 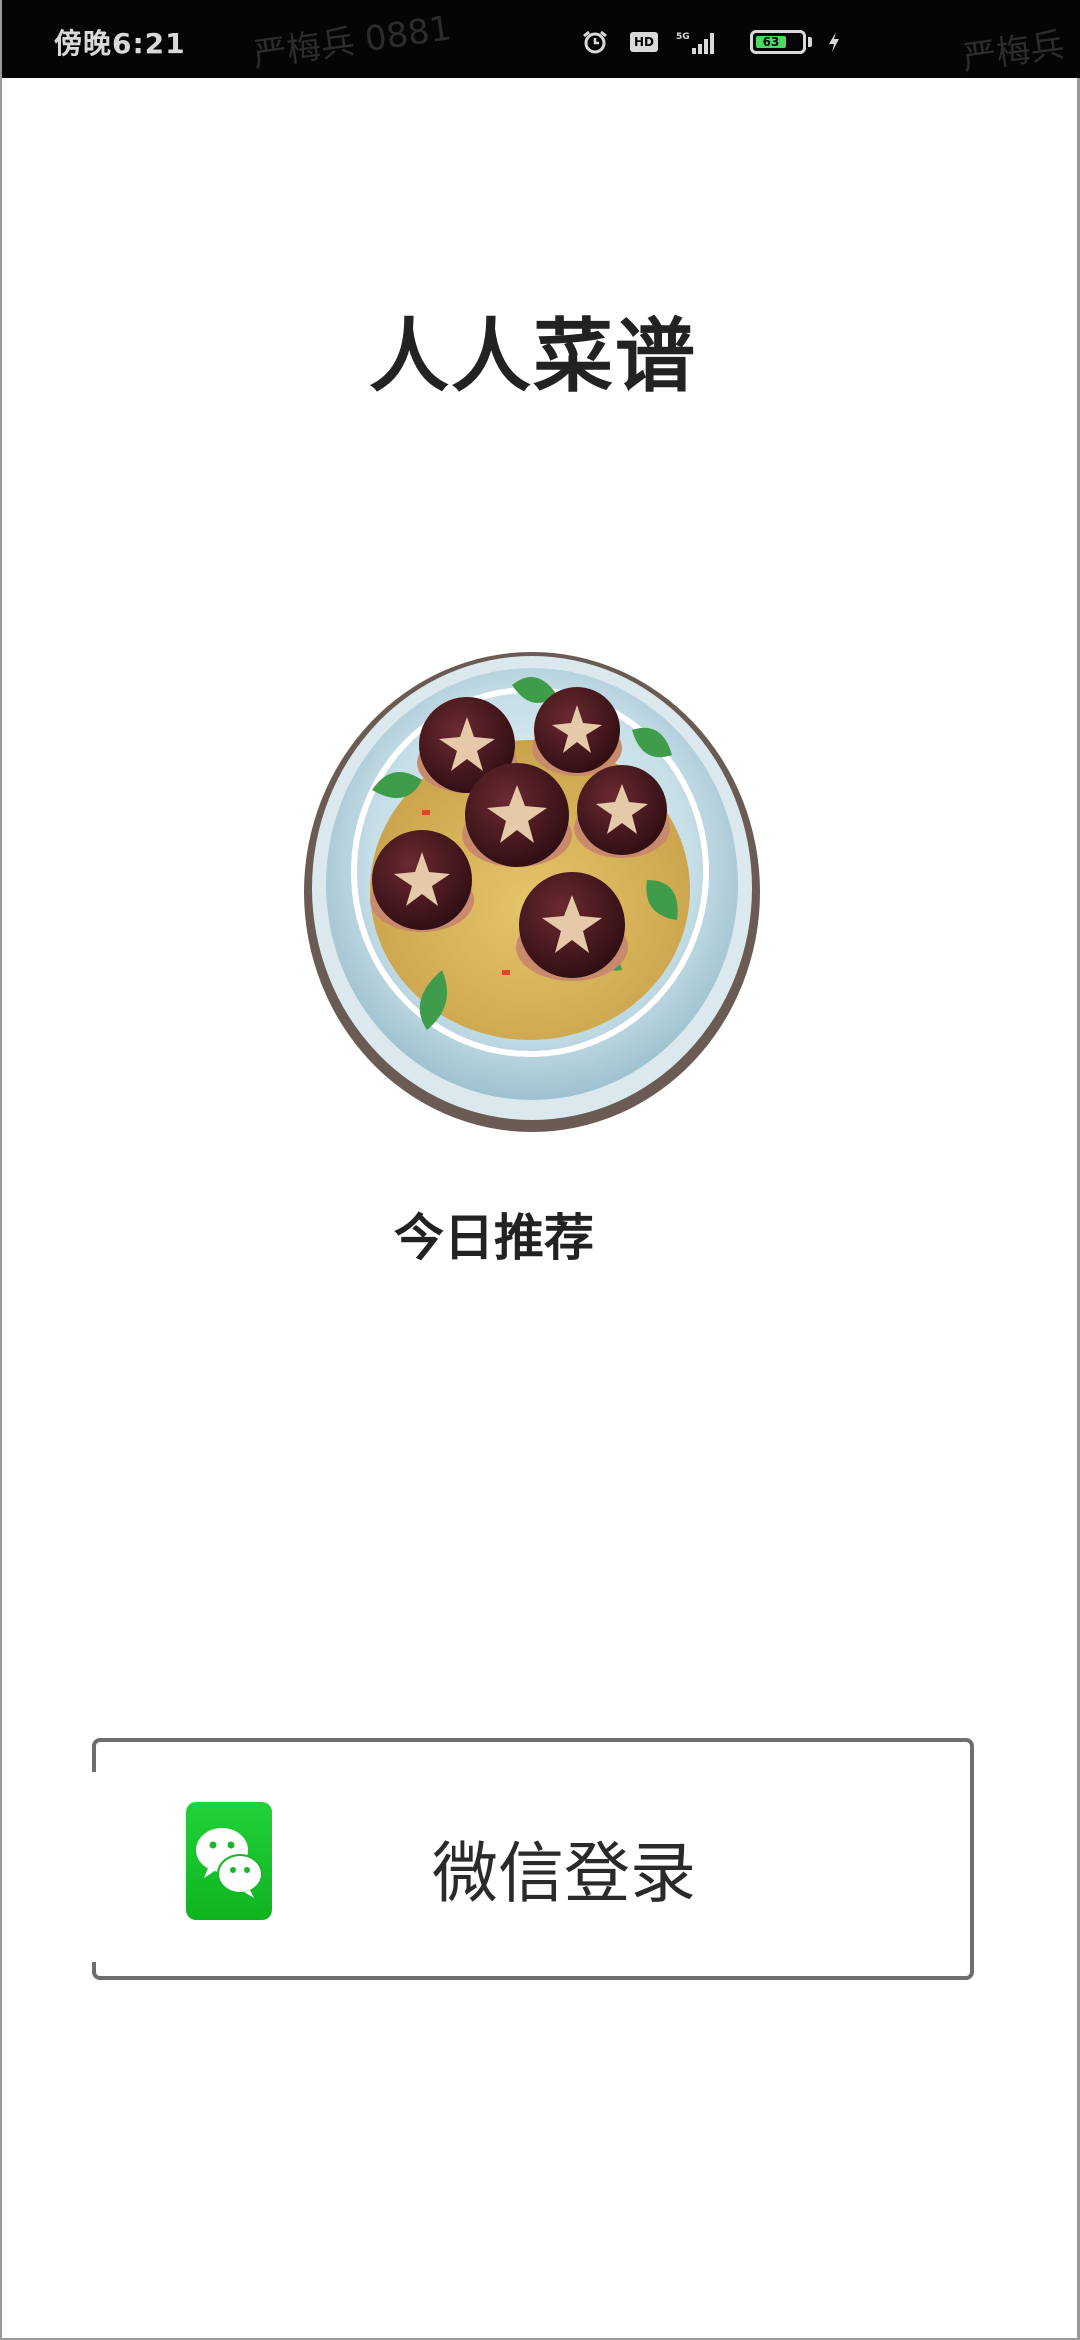 I want to click on page-title: 人人菜谱, so click(x=533, y=356).